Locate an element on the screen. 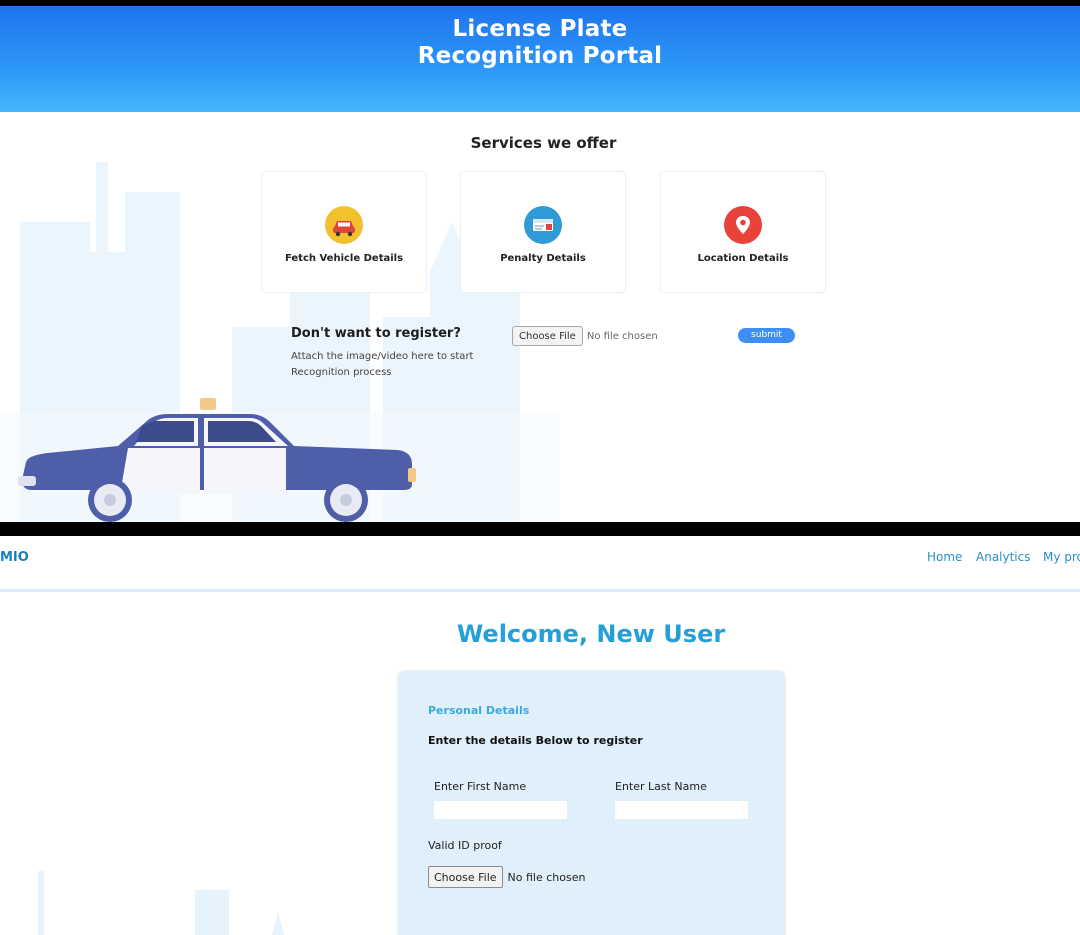  first-name-input is located at coordinates (500, 810).